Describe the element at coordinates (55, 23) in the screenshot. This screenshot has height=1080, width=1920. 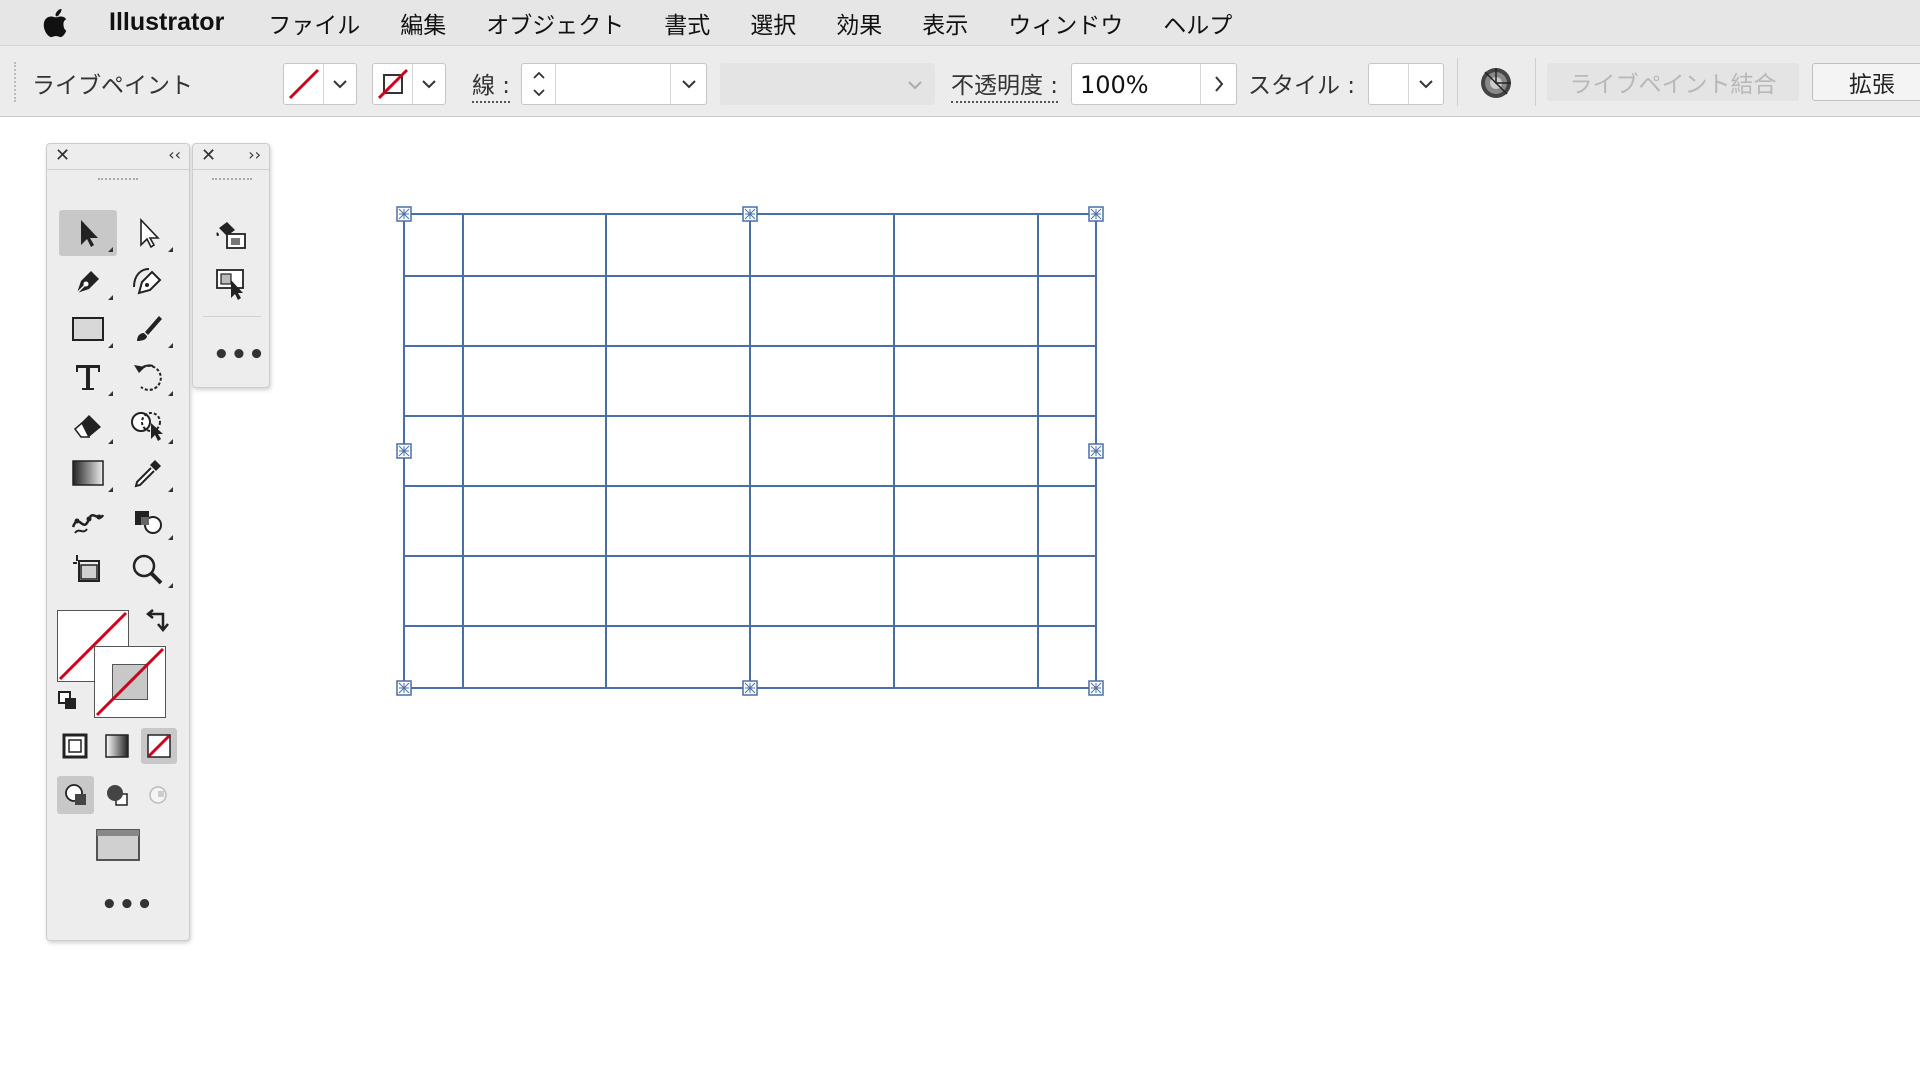
I see `apple-logo-icon` at that location.